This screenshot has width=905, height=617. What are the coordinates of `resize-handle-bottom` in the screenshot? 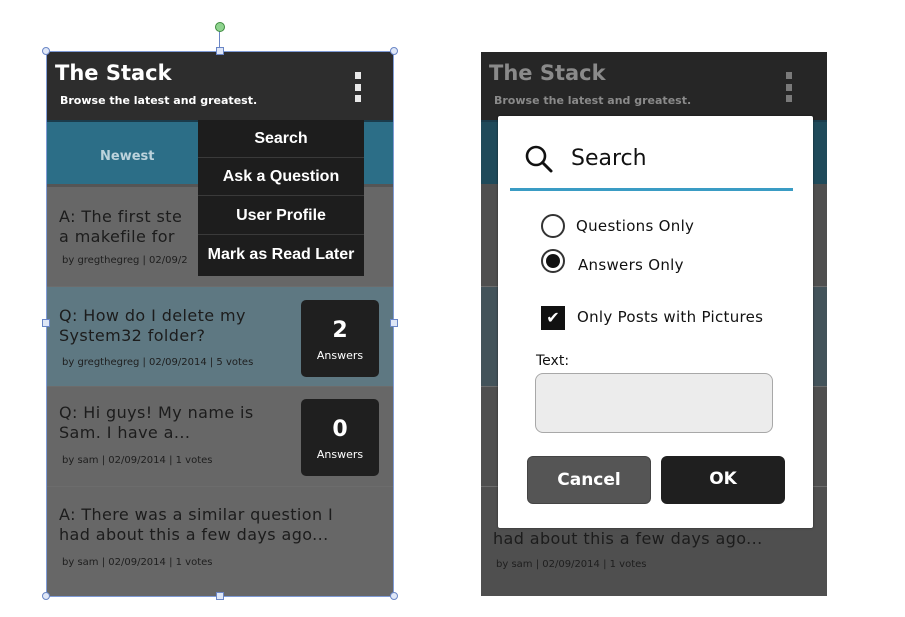 It's located at (220, 596).